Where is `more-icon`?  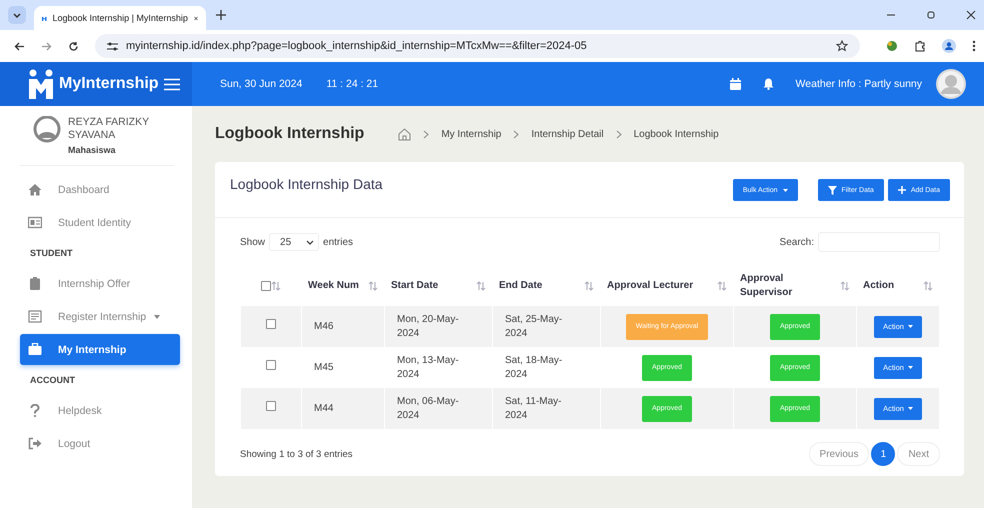
more-icon is located at coordinates (974, 46).